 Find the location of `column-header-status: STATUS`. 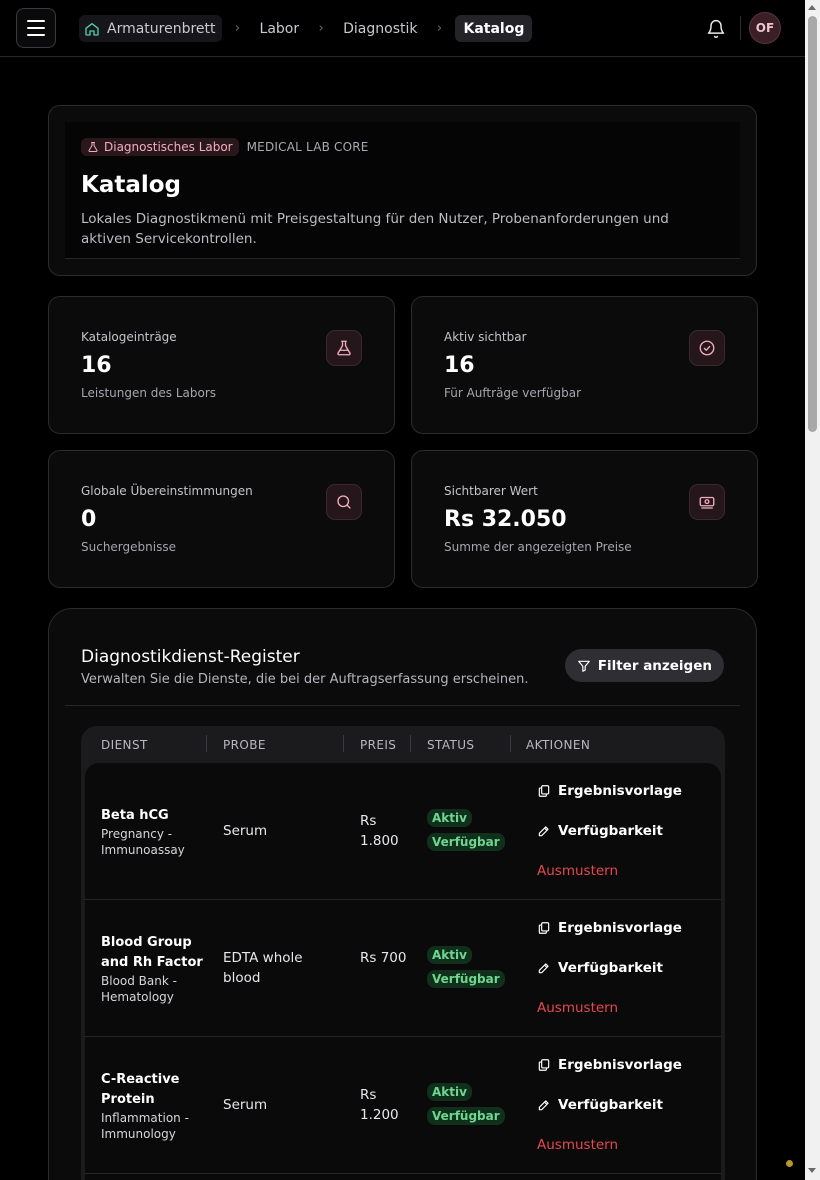

column-header-status: STATUS is located at coordinates (450, 745).